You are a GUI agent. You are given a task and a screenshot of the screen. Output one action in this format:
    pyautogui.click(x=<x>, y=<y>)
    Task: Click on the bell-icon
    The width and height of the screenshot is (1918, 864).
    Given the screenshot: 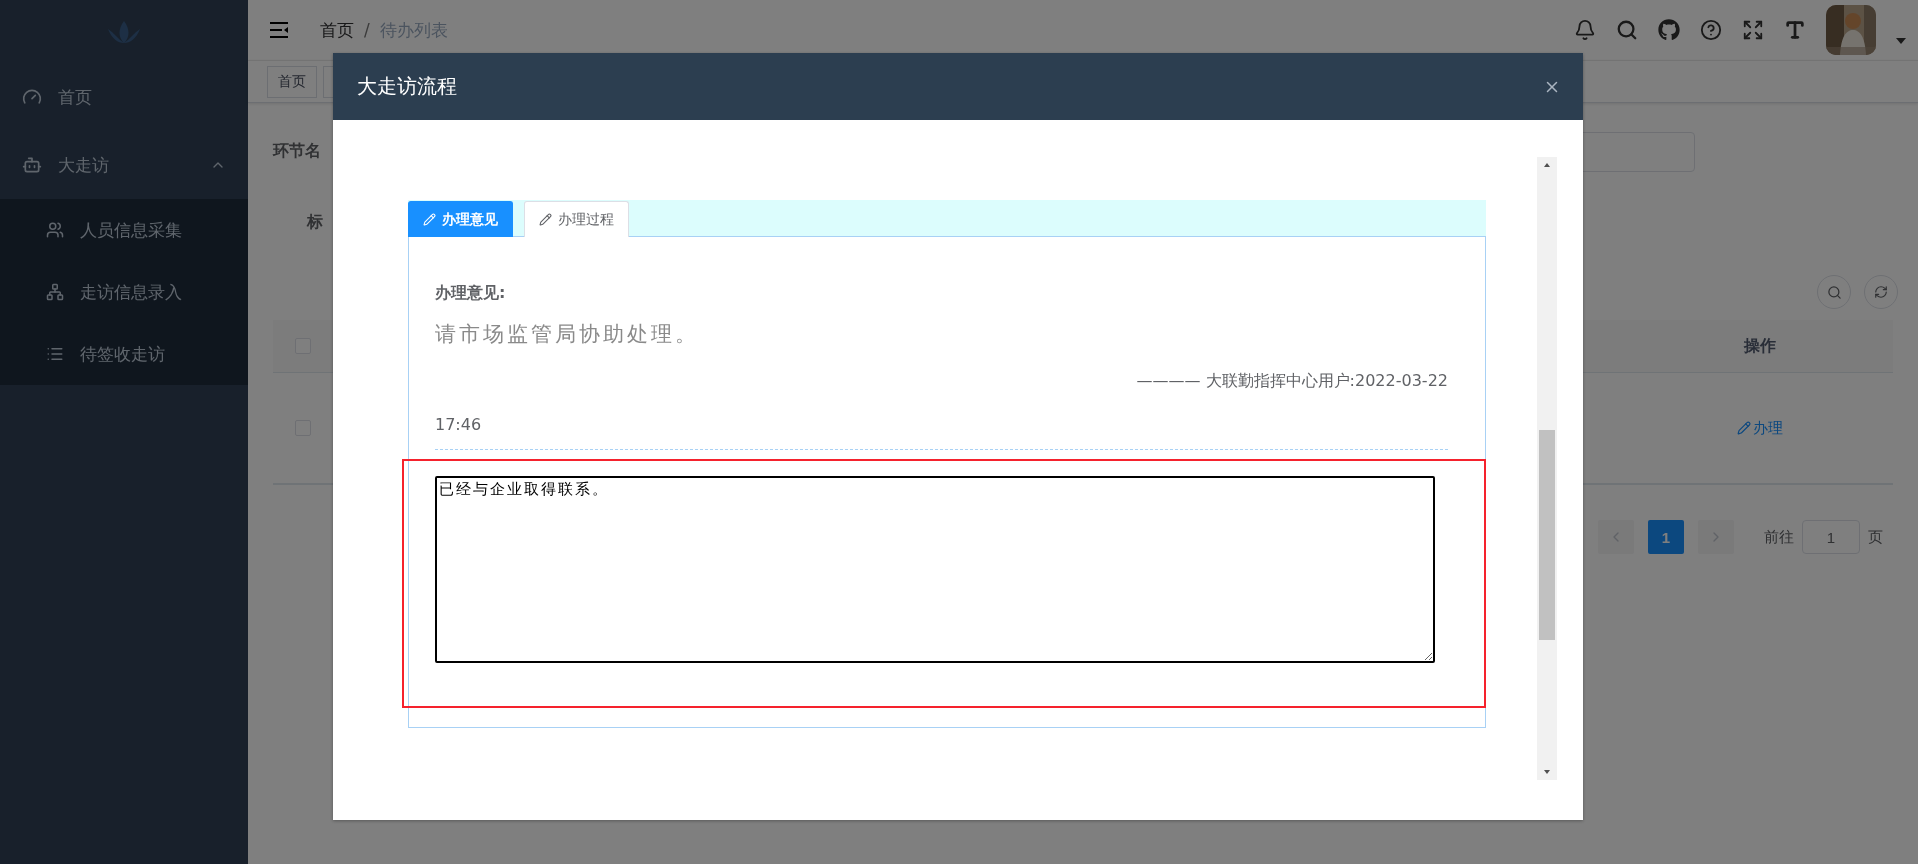 What is the action you would take?
    pyautogui.click(x=1585, y=30)
    